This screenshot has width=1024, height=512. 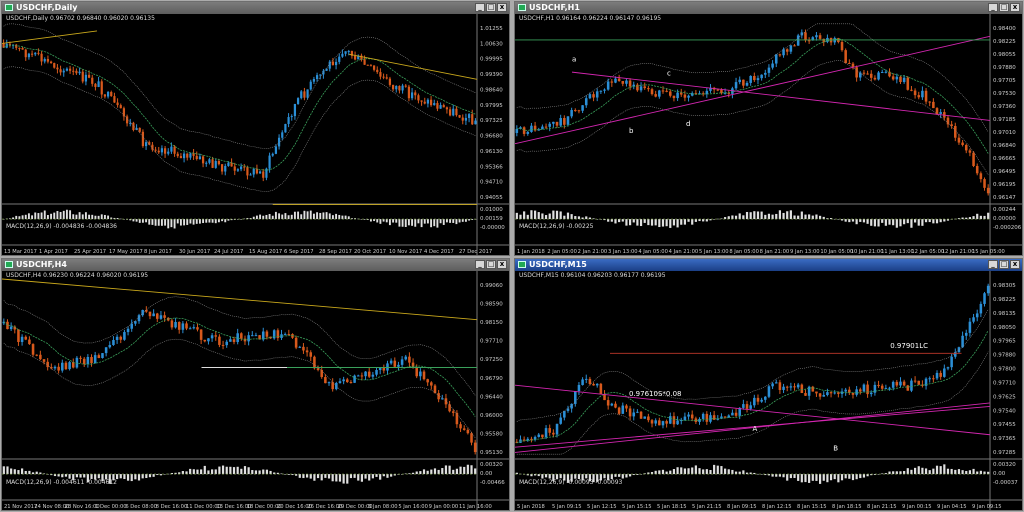 What do you see at coordinates (240, 299) in the screenshot?
I see `resistance-trendline` at bounding box center [240, 299].